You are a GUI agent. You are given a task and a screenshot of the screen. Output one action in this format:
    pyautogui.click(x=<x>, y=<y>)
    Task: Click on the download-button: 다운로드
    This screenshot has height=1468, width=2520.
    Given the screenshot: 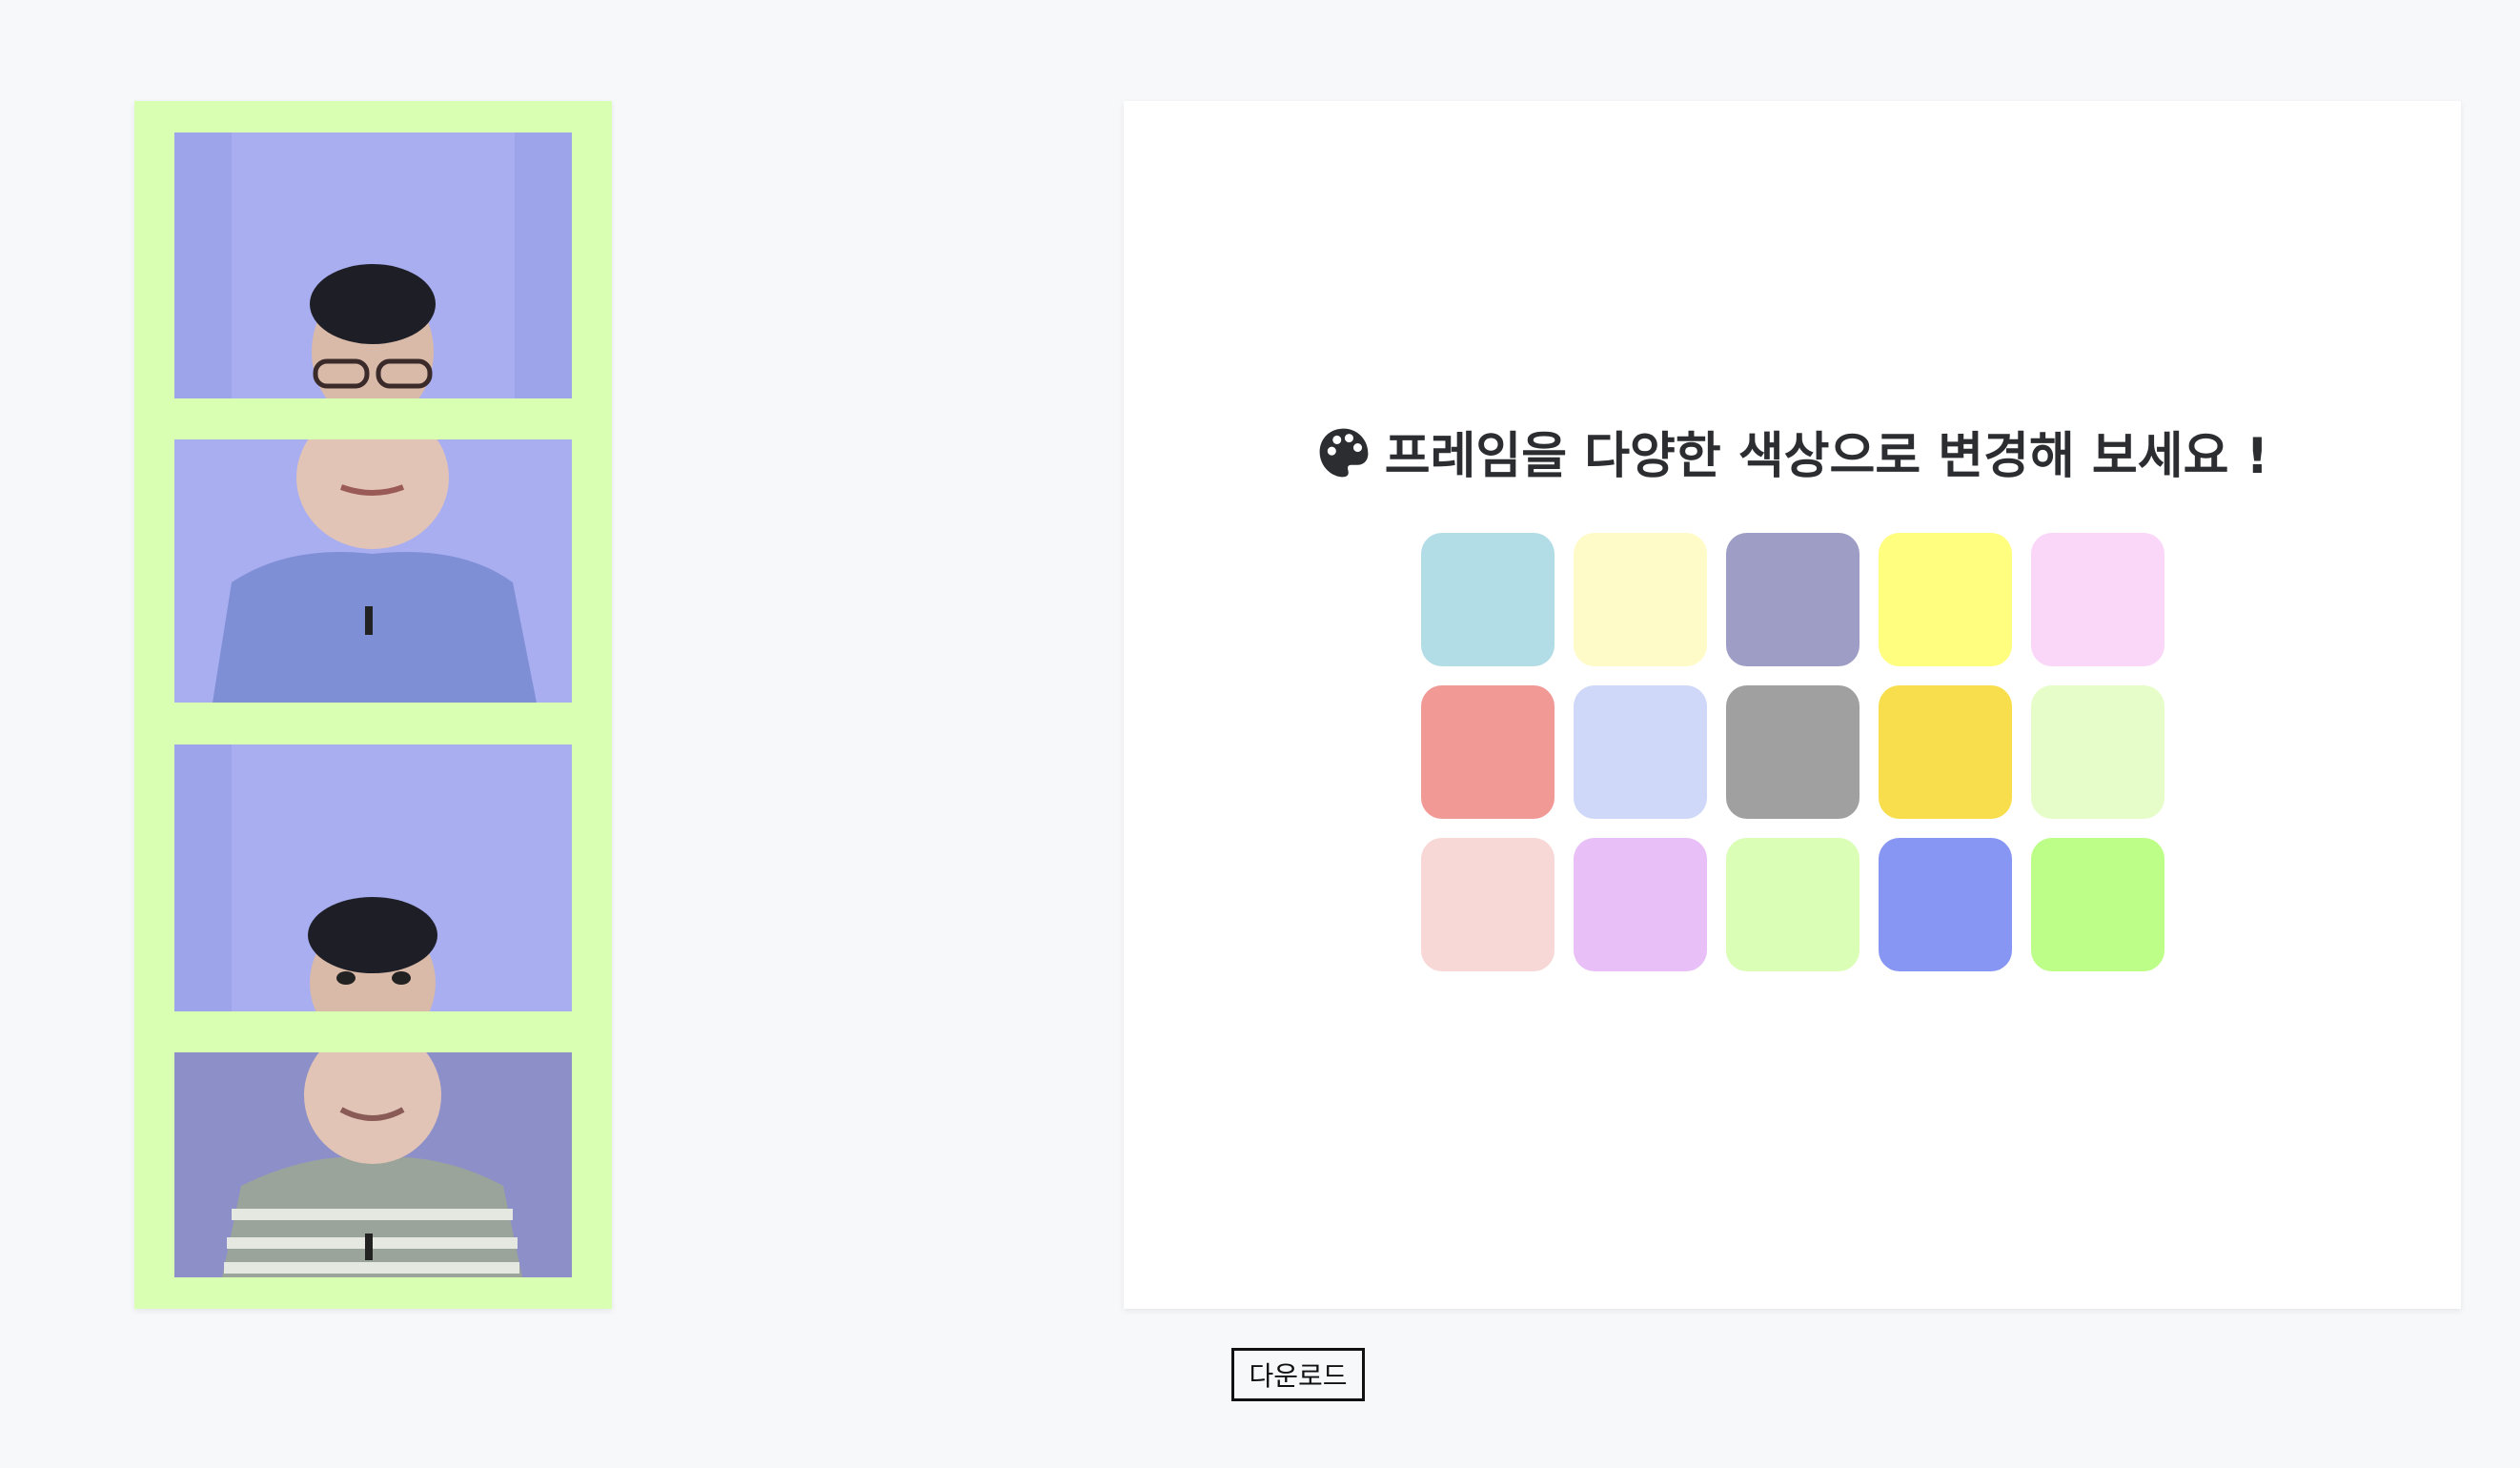 What is the action you would take?
    pyautogui.click(x=1298, y=1374)
    